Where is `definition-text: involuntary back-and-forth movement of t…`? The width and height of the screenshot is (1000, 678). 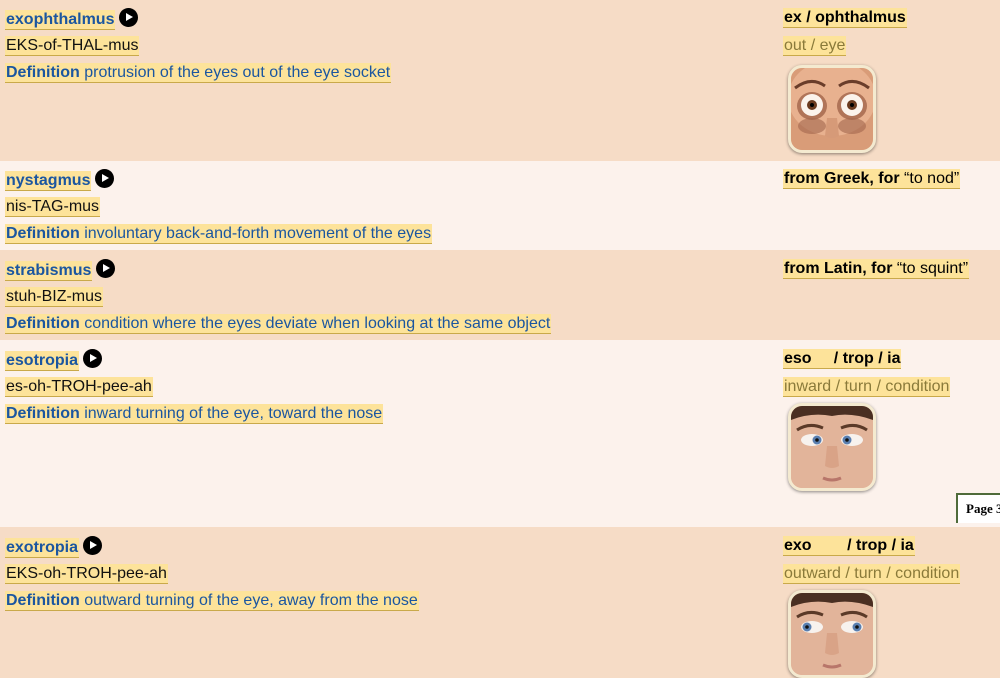
definition-text: involuntary back-and-forth movement of t… is located at coordinates (258, 233).